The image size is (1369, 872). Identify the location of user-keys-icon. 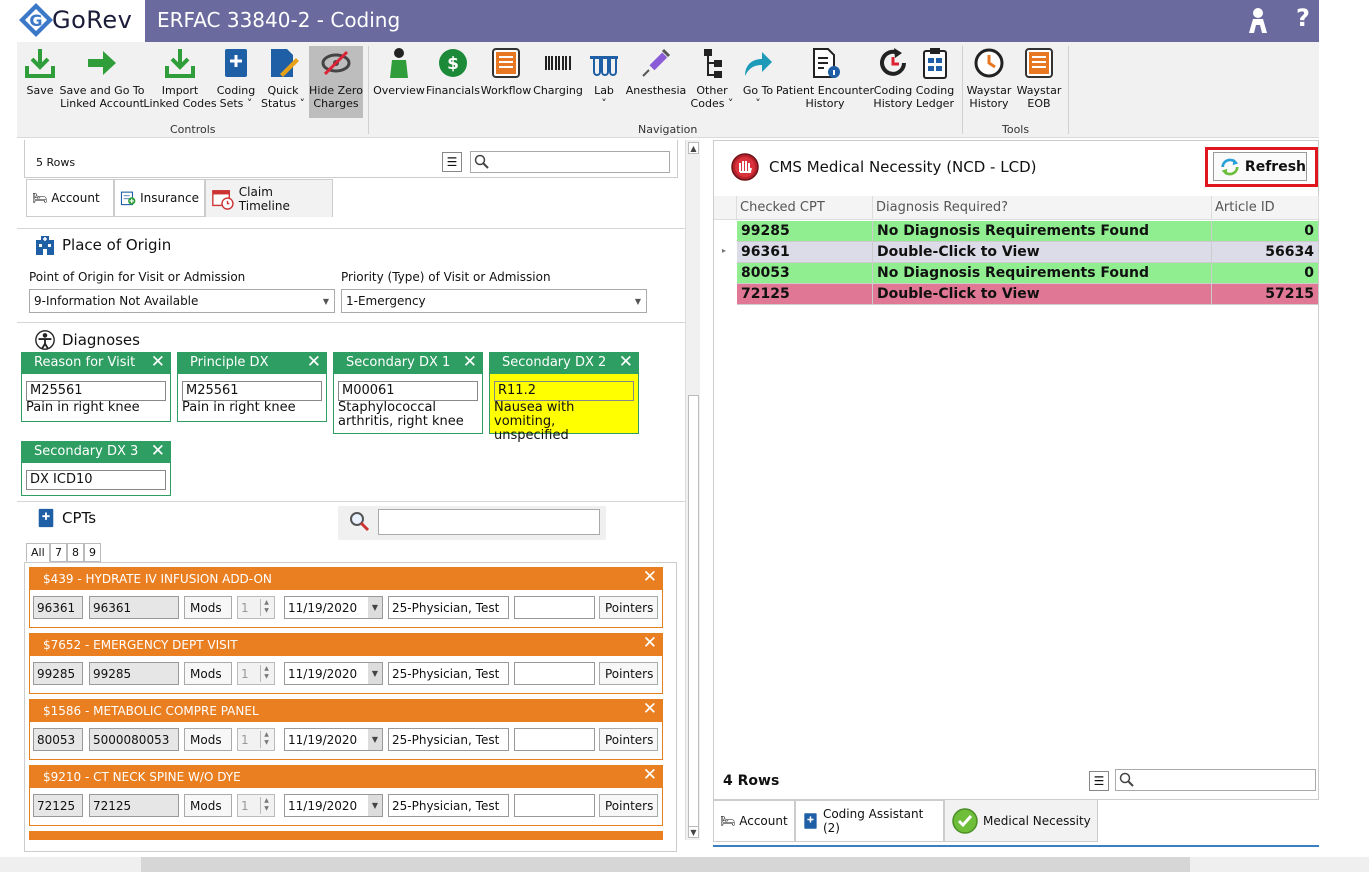
(1258, 20).